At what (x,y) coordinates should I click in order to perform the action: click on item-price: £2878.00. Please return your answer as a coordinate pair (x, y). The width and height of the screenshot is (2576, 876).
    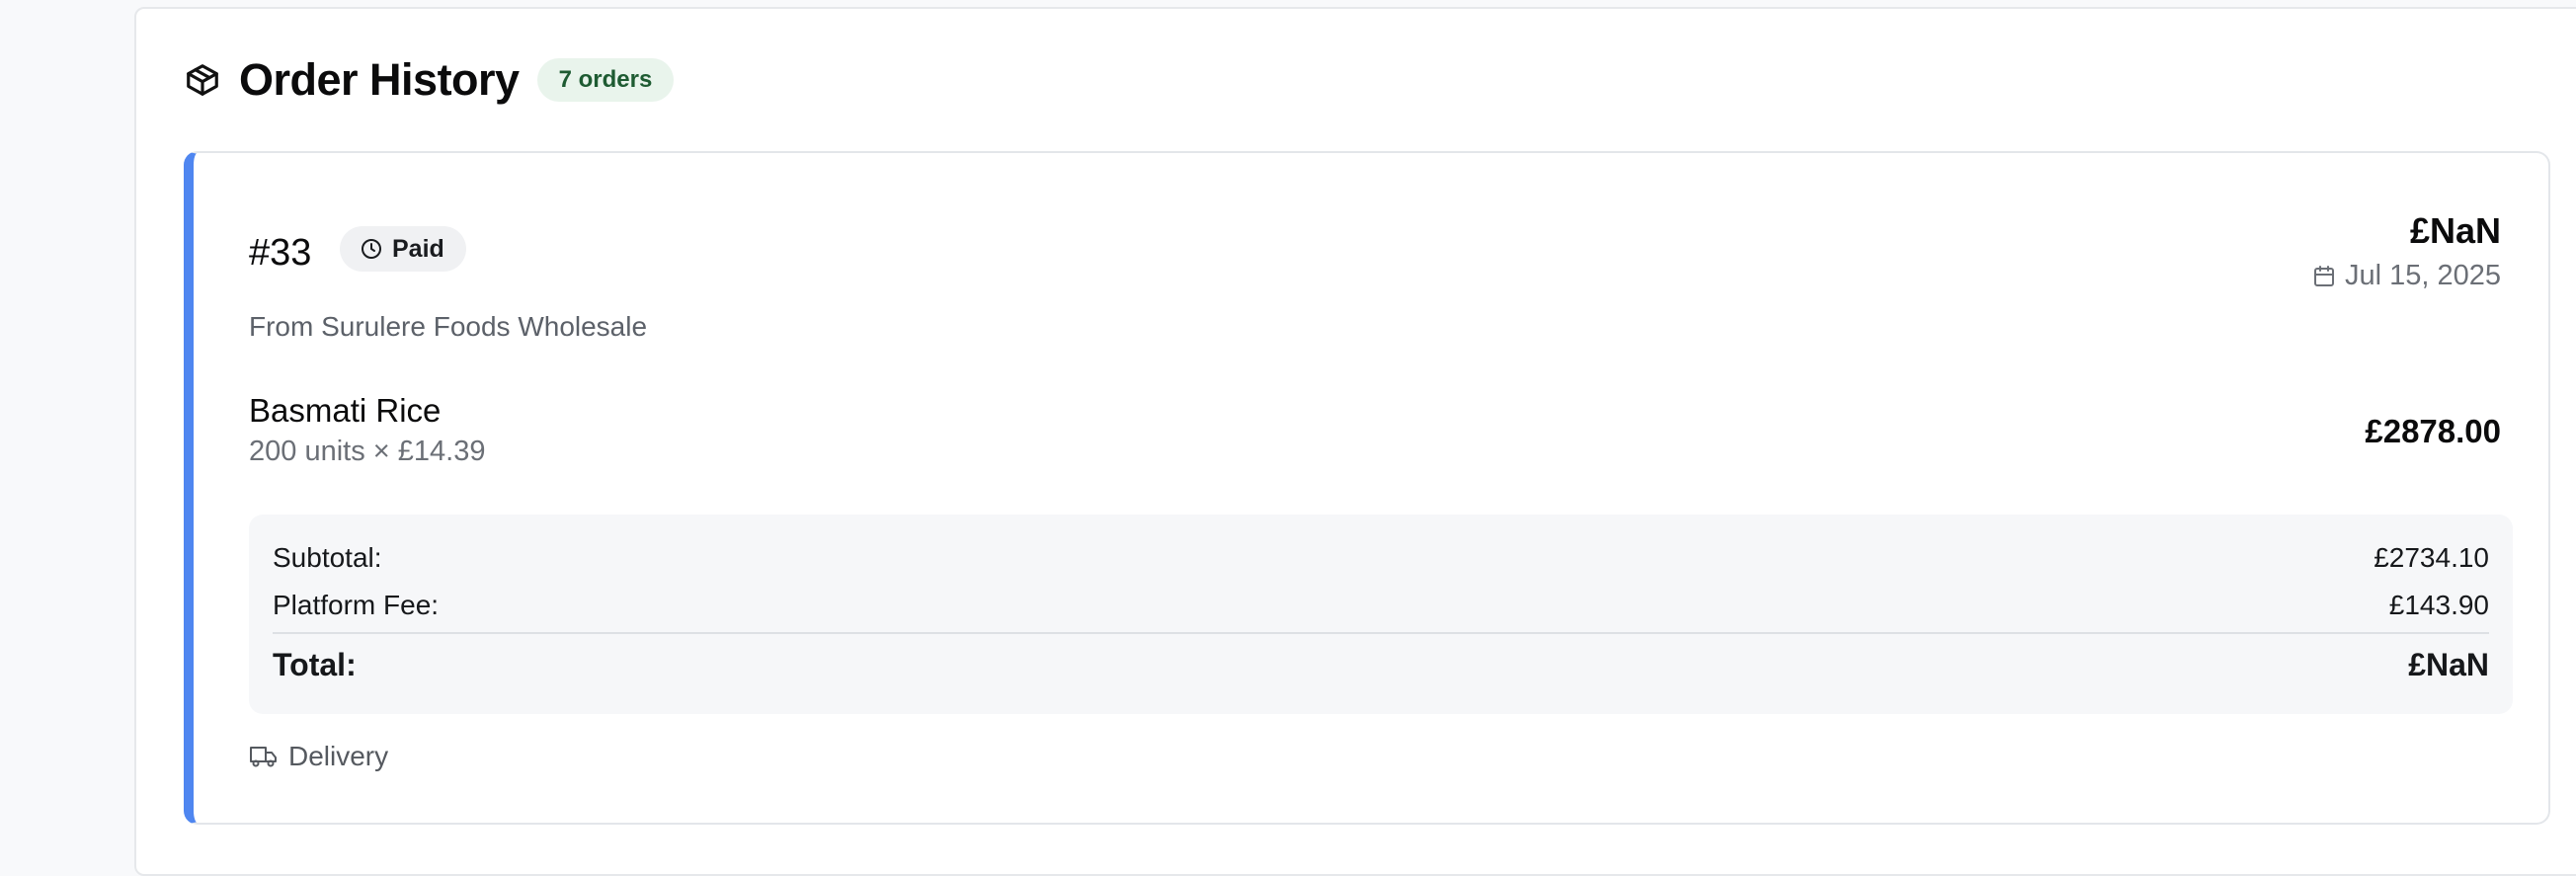
    Looking at the image, I should click on (2433, 431).